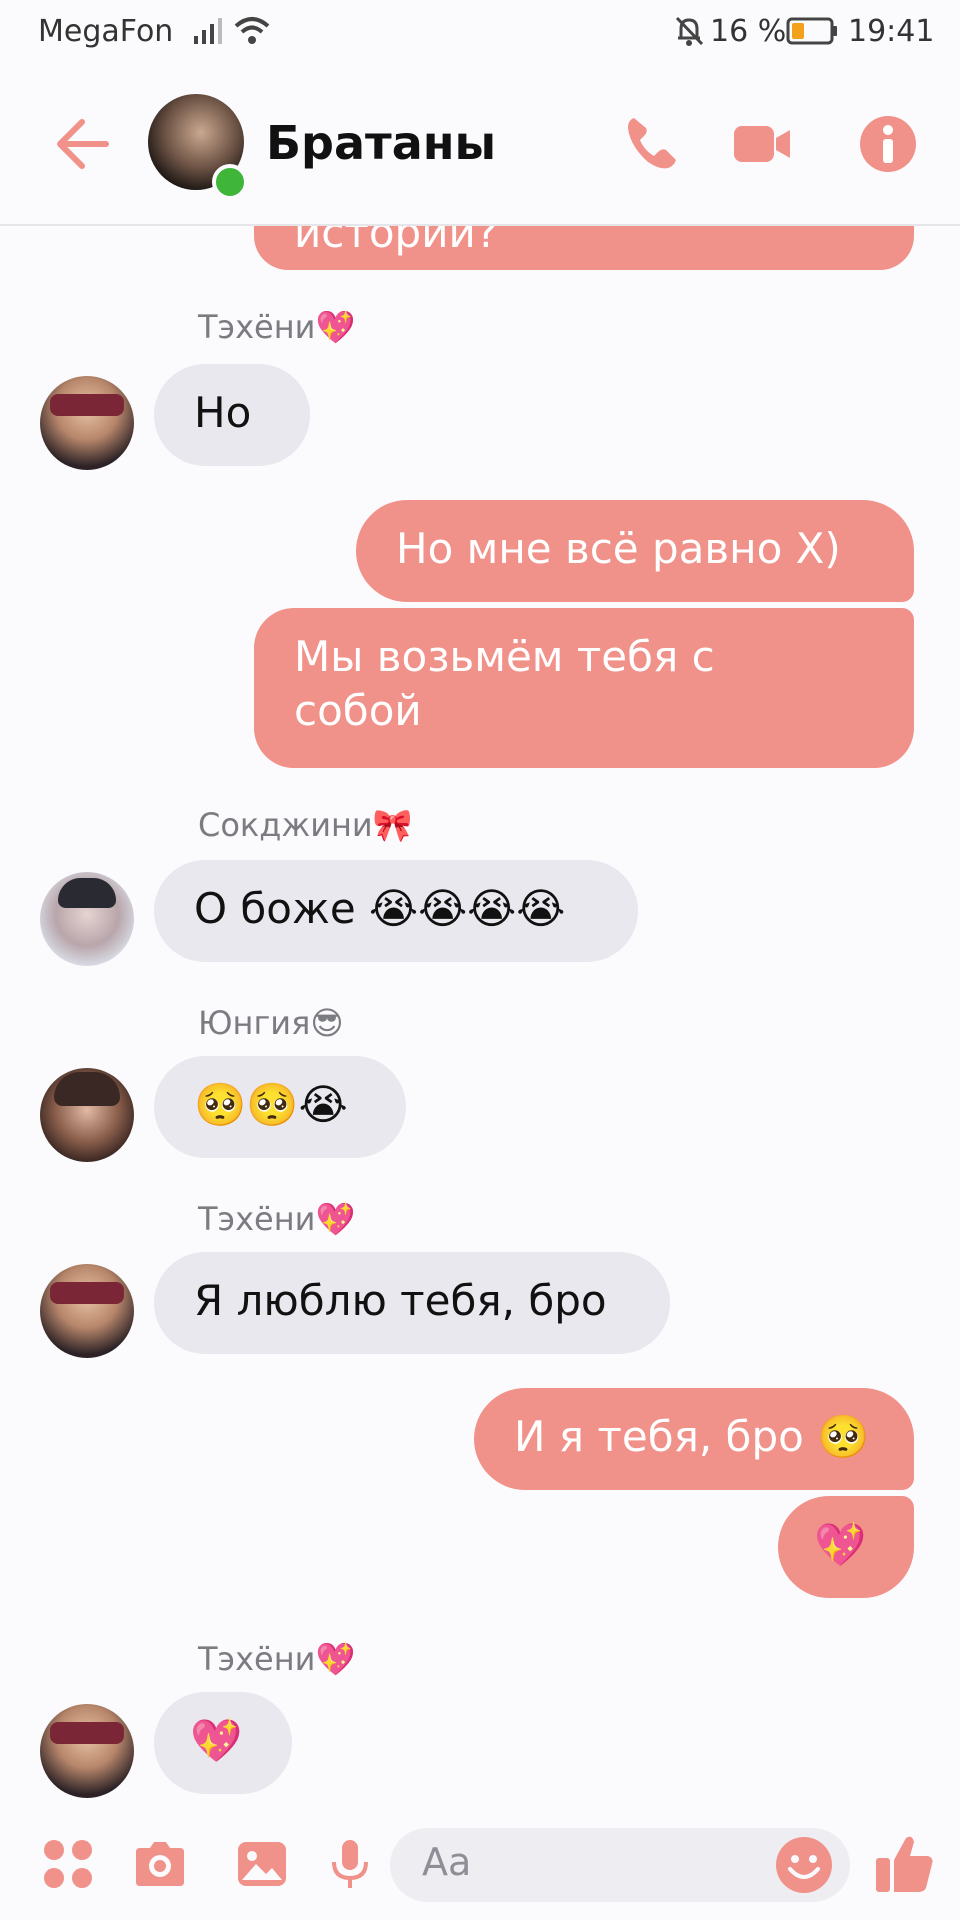  What do you see at coordinates (230, 182) in the screenshot?
I see `online-status-dot` at bounding box center [230, 182].